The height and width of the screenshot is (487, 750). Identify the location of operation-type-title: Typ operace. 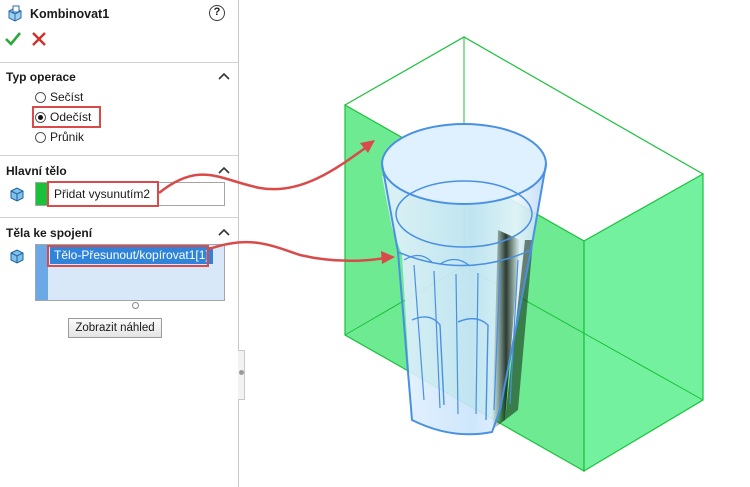
(41, 77).